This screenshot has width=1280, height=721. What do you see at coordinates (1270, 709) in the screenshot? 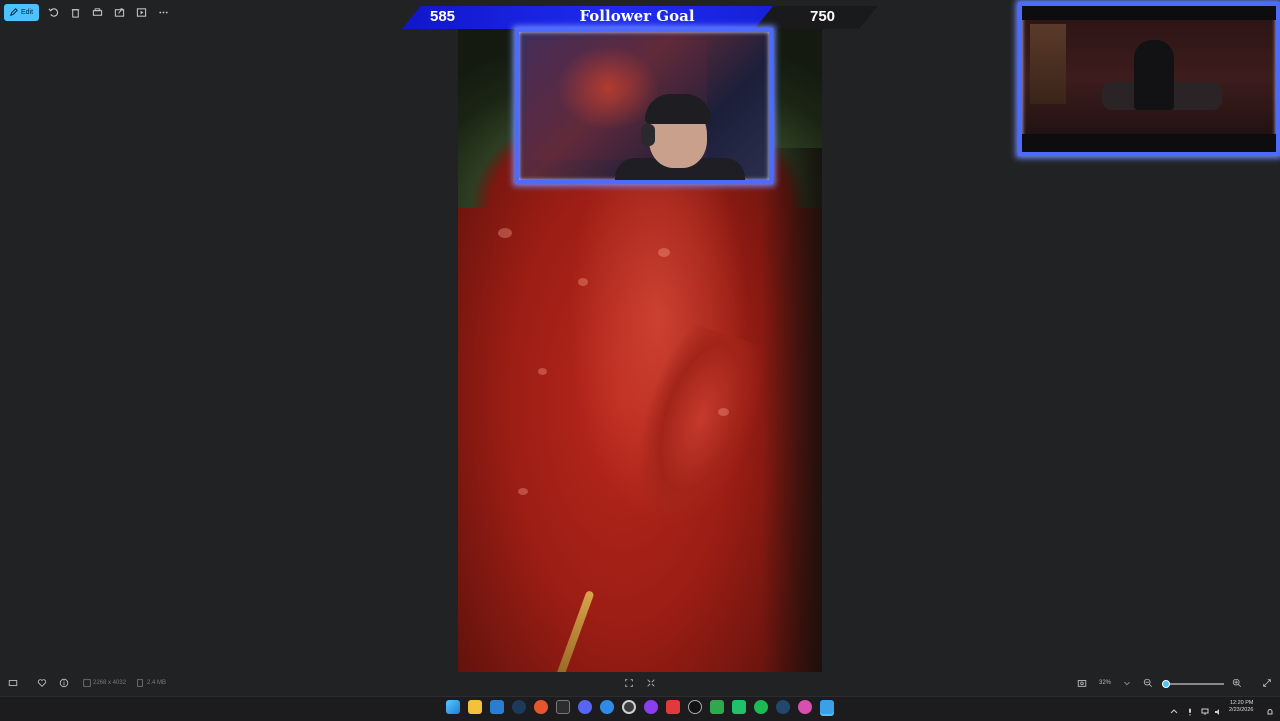
I see `notifications-icon` at bounding box center [1270, 709].